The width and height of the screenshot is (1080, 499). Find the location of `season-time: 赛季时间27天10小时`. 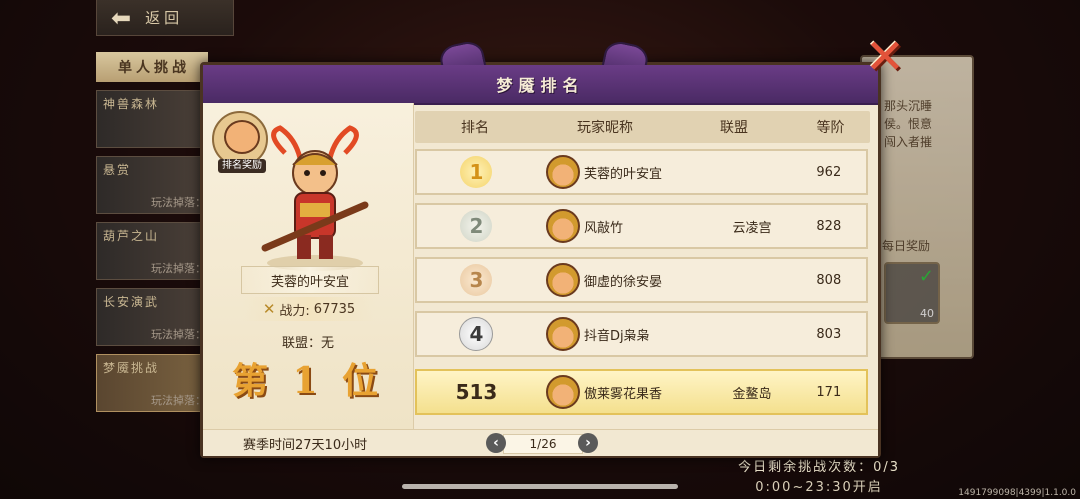

season-time: 赛季时间27天10小时 is located at coordinates (305, 445).